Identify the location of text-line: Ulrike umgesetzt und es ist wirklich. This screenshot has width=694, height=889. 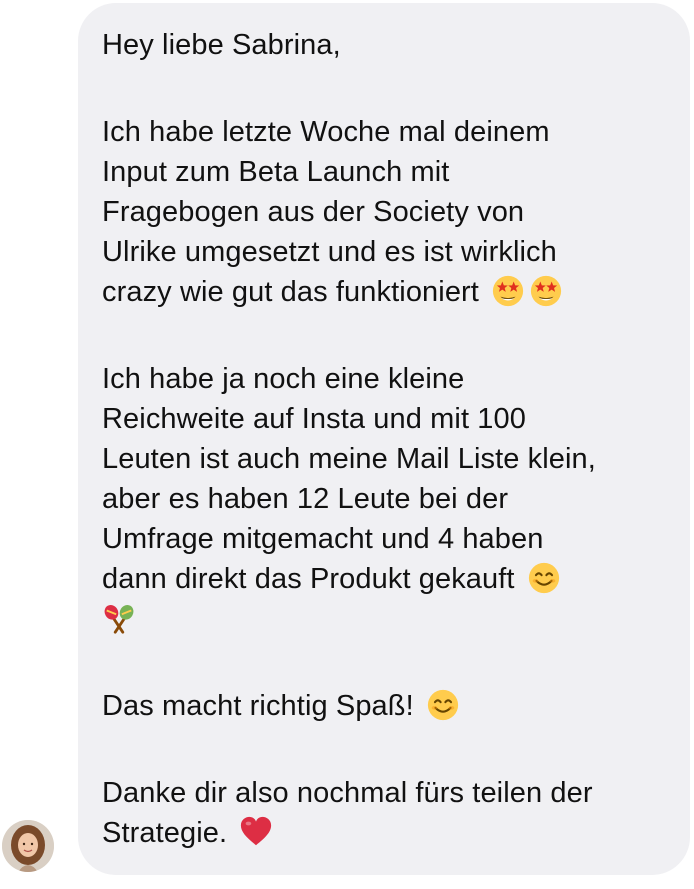
(329, 252).